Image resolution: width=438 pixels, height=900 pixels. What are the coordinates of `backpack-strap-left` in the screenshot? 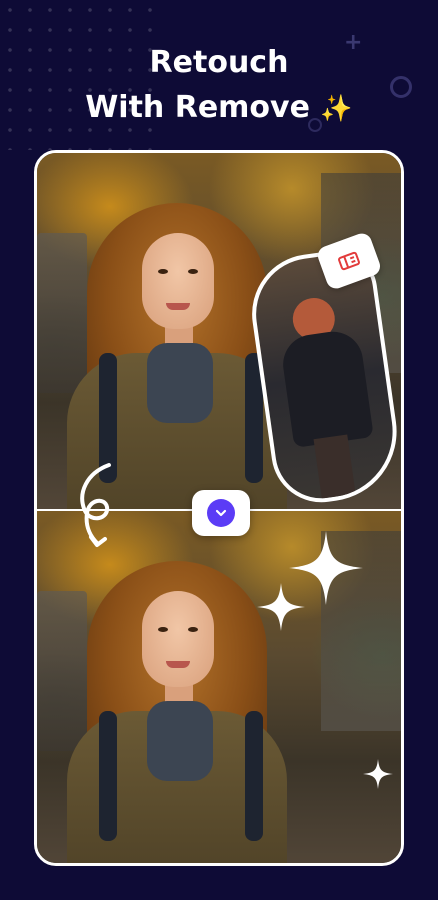 It's located at (108, 776).